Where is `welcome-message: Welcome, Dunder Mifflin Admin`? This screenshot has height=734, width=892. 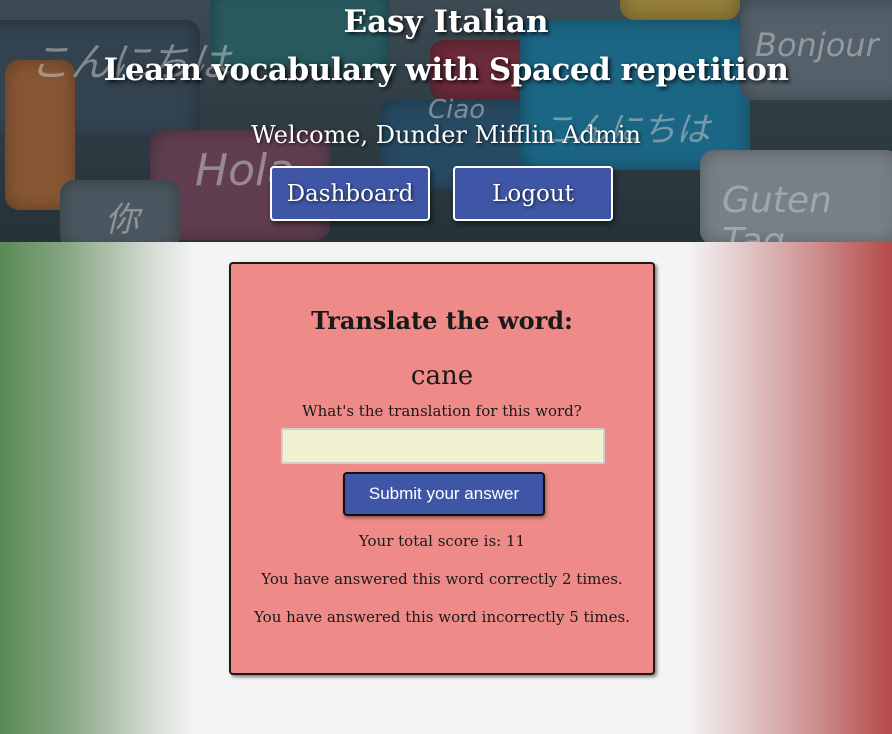
welcome-message: Welcome, Dunder Mifflin Admin is located at coordinates (446, 135).